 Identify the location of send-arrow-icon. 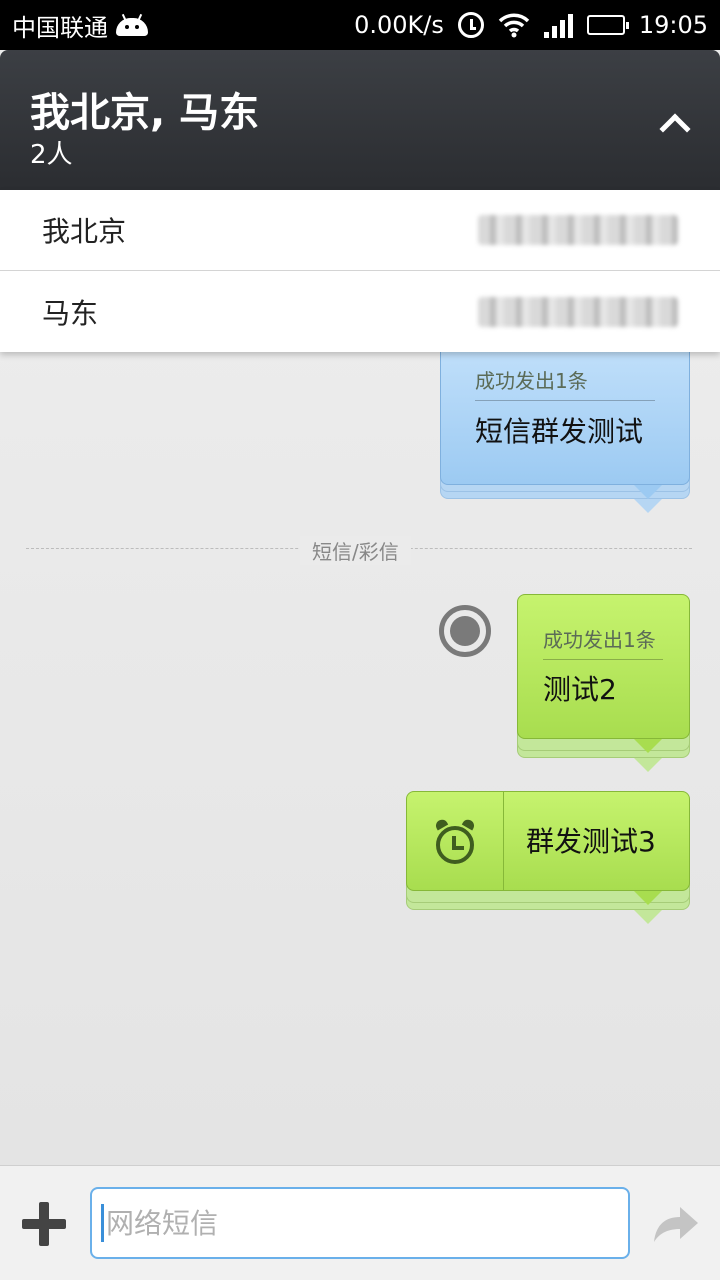
(675, 1224).